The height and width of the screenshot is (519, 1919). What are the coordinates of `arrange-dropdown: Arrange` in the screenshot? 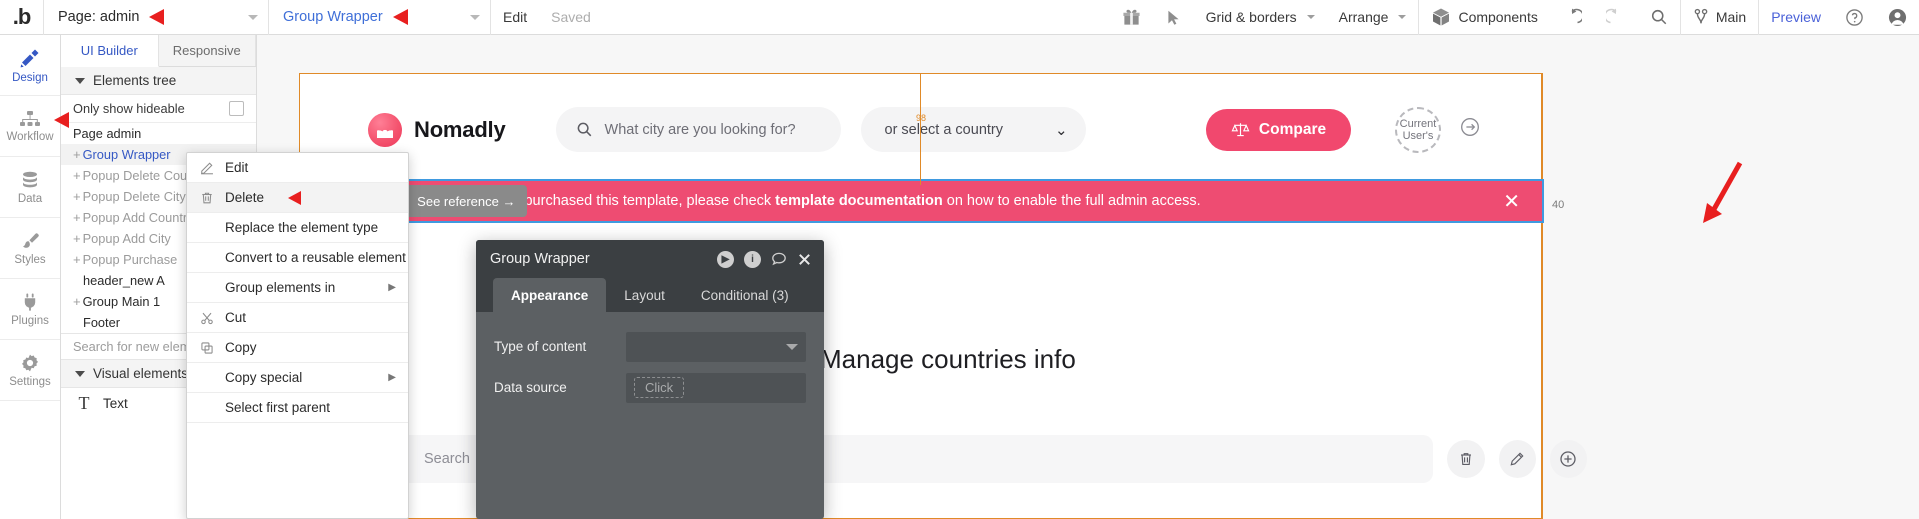 It's located at (1373, 17).